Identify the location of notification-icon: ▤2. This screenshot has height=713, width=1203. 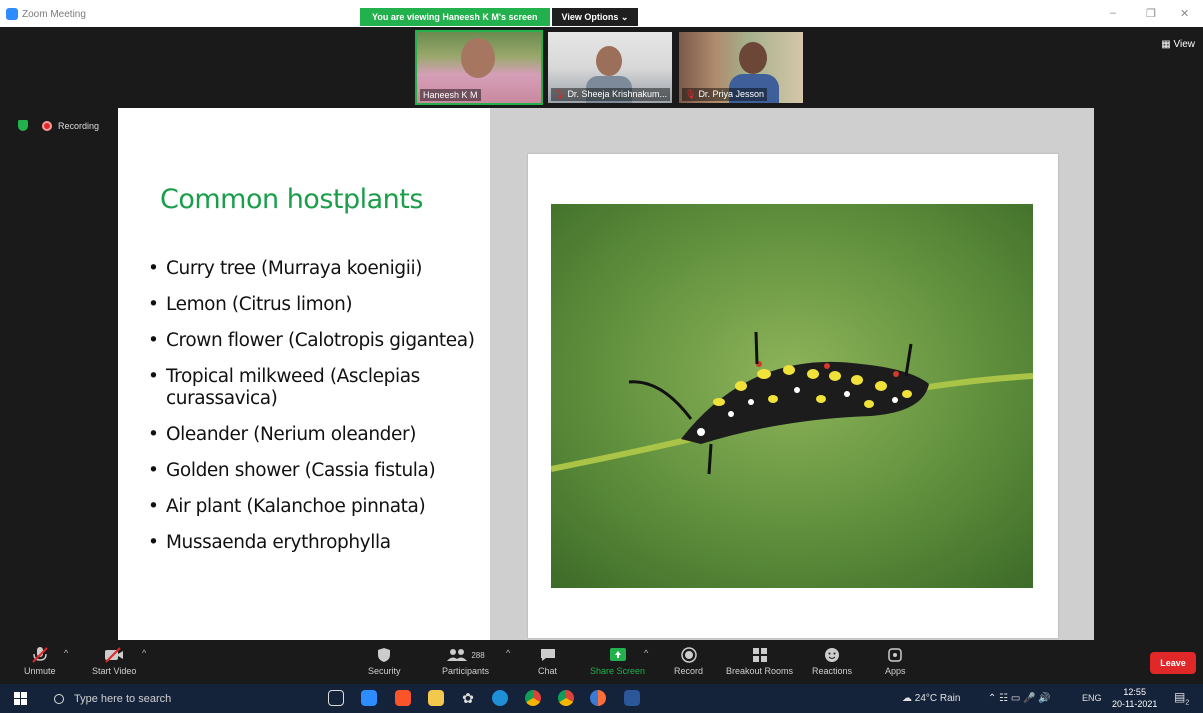
(1181, 698).